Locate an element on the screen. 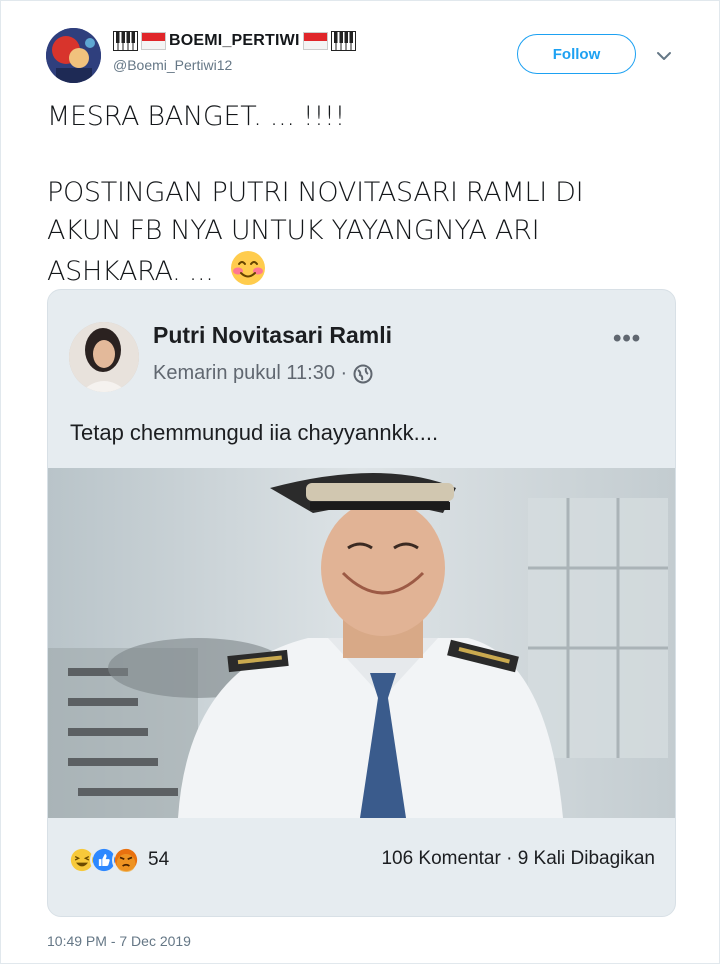  fb-more-options: ••• is located at coordinates (627, 338).